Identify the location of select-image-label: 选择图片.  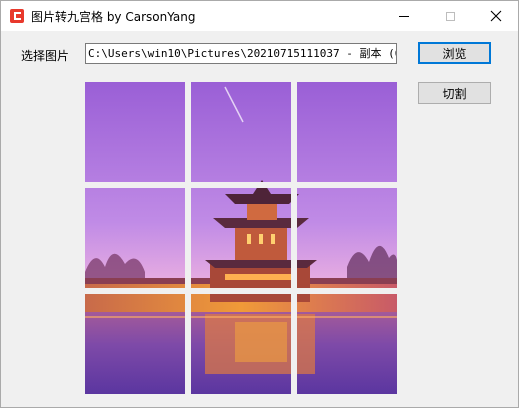
(45, 56).